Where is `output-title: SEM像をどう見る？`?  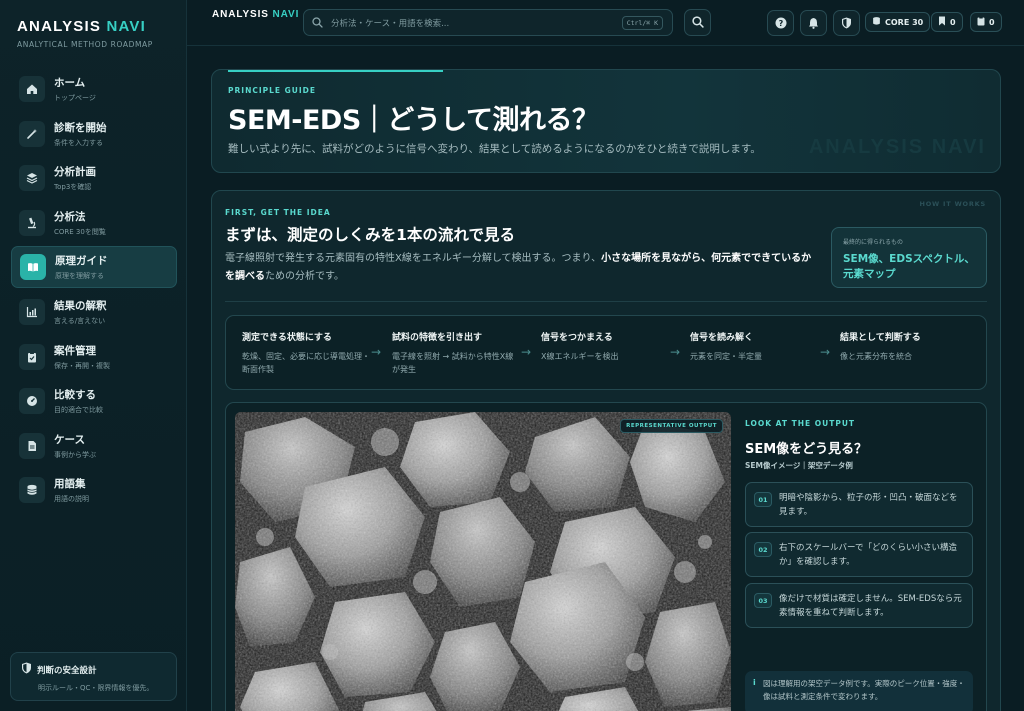
output-title: SEM像をどう見る？ is located at coordinates (806, 449).